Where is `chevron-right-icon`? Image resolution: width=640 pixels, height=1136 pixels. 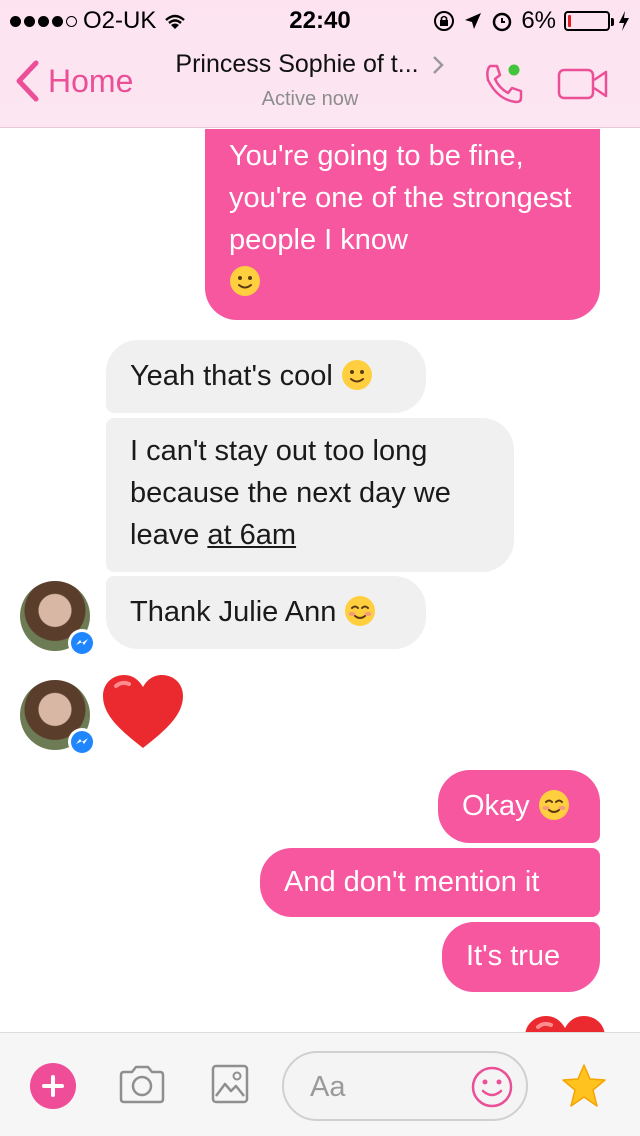 chevron-right-icon is located at coordinates (438, 64).